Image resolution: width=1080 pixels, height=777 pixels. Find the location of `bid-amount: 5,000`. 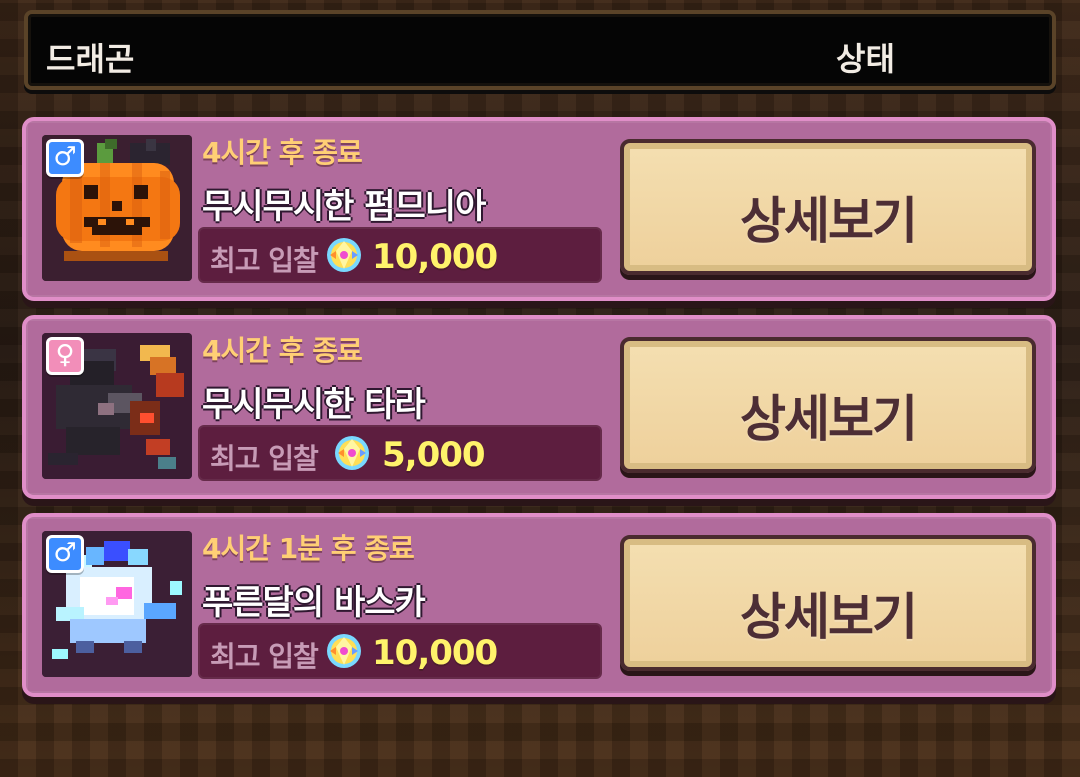

bid-amount: 5,000 is located at coordinates (434, 455).